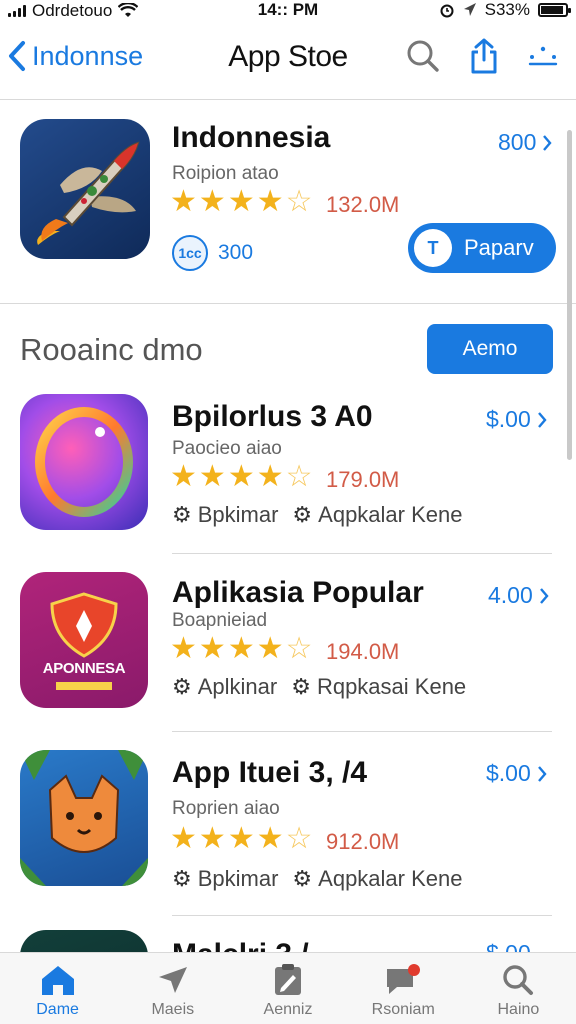  I want to click on section-see-all-button: Aemo, so click(490, 349).